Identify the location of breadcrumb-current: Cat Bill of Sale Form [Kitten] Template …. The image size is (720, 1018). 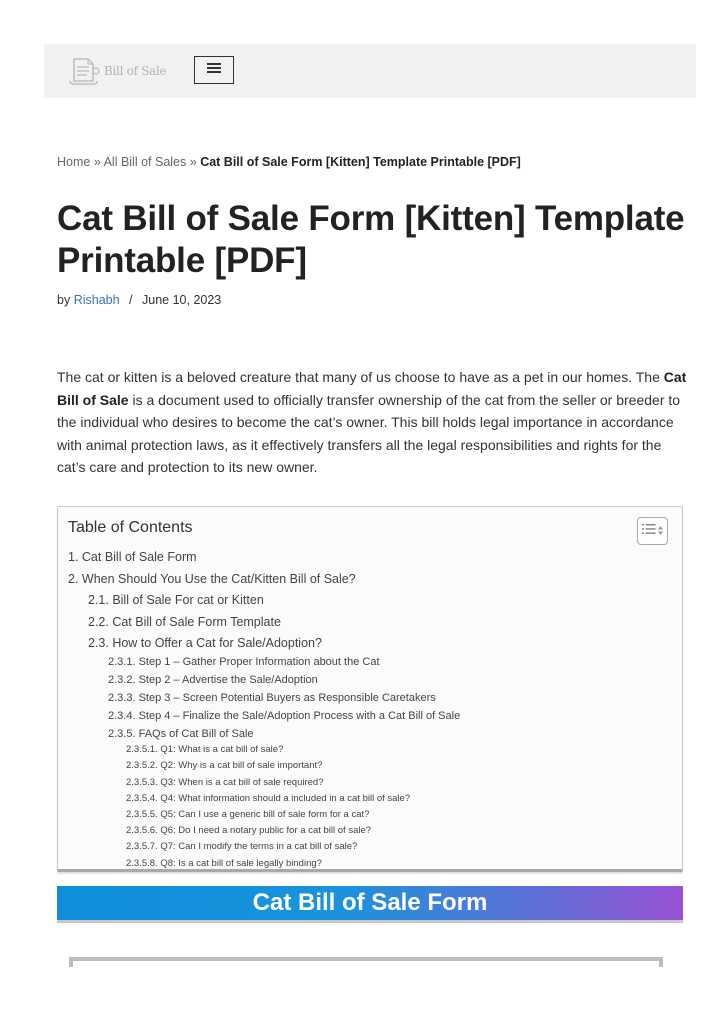
(360, 162).